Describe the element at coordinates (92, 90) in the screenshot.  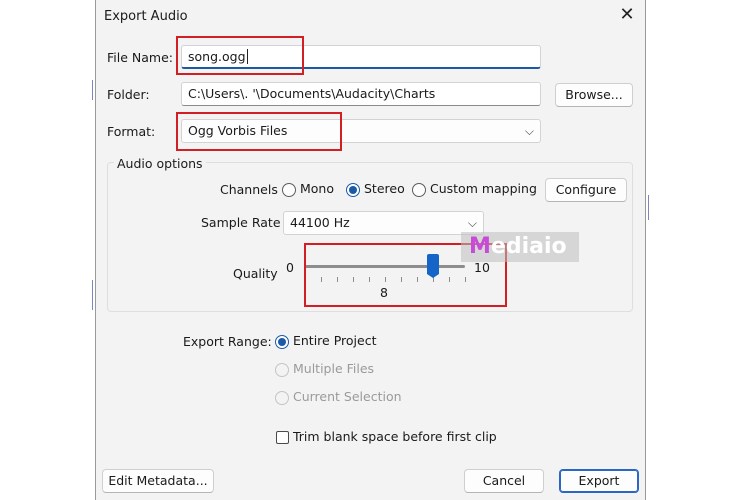
I see `background-edge-left` at that location.